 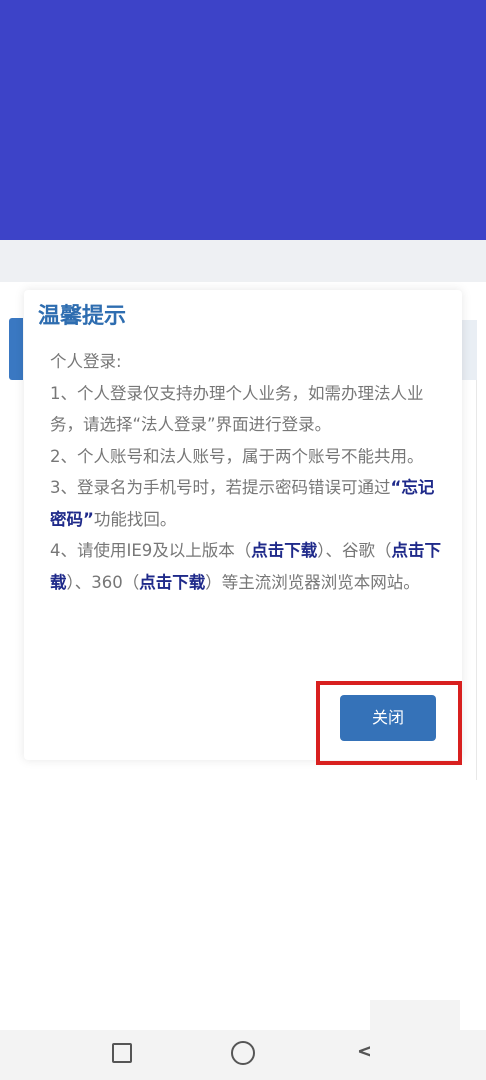 What do you see at coordinates (135, 519) in the screenshot?
I see `notice-text: 功能找回。` at bounding box center [135, 519].